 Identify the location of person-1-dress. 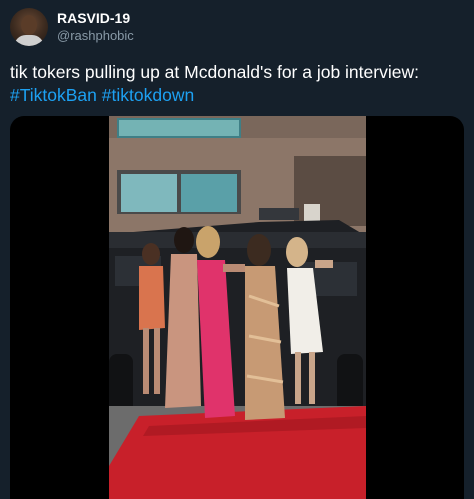
(152, 298).